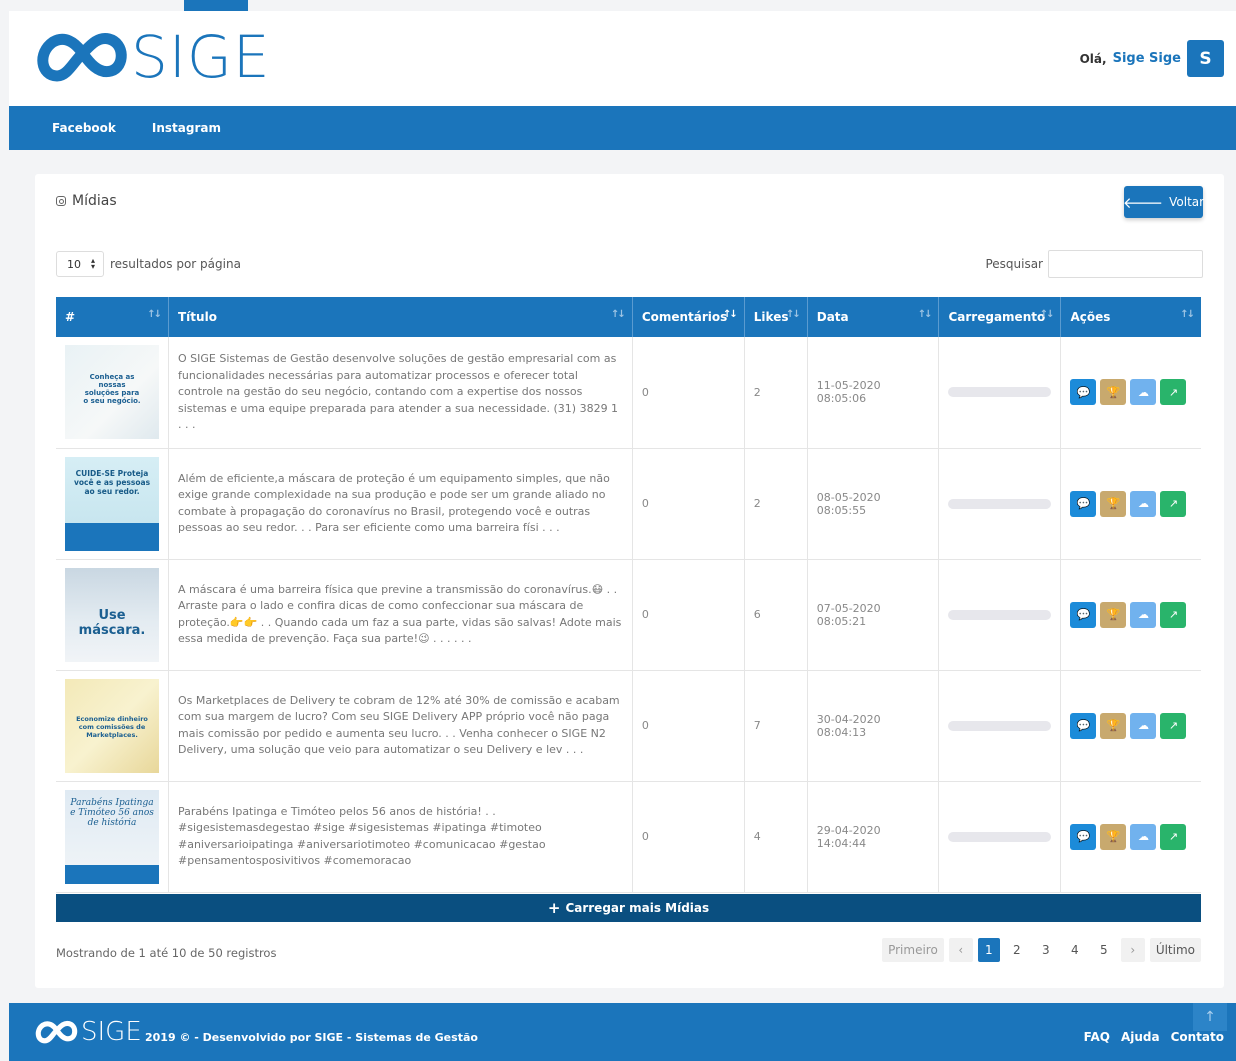  What do you see at coordinates (186, 128) in the screenshot?
I see `nav-item-instagram: Instagram` at bounding box center [186, 128].